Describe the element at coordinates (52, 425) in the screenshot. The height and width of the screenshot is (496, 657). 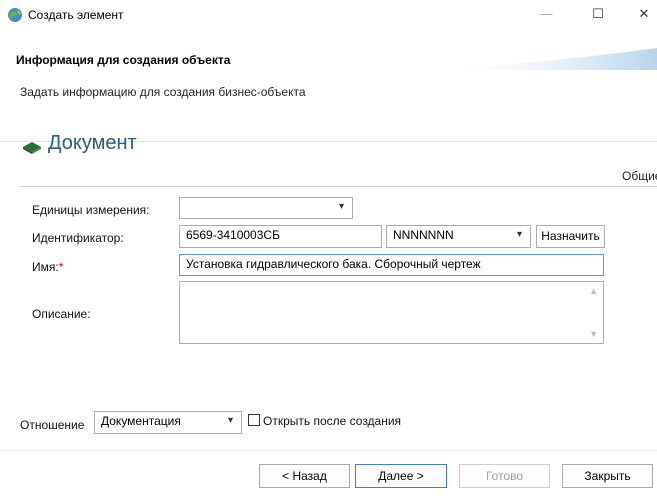
I see `relation-label: Отношение` at that location.